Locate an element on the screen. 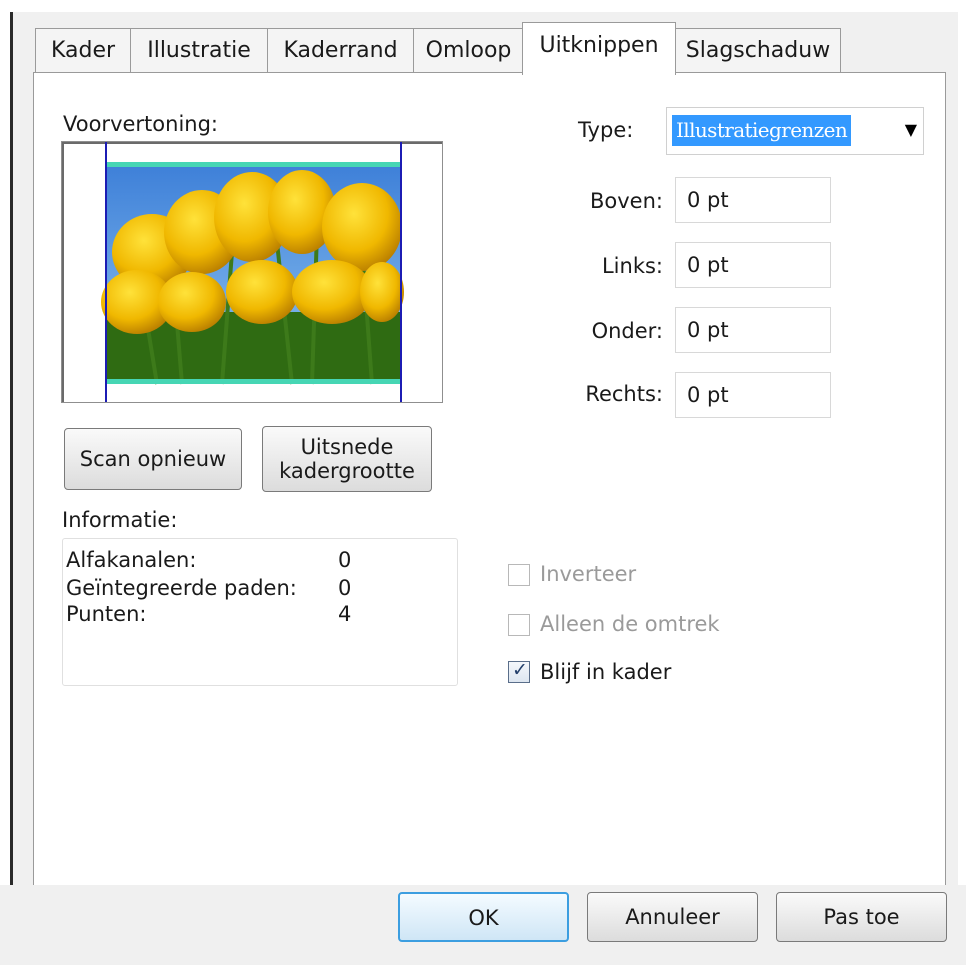  preview-area is located at coordinates (252, 272).